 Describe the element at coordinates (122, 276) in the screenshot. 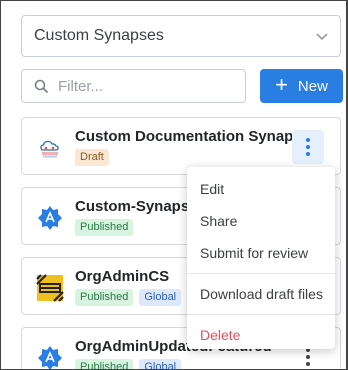

I see `card-title: OrgAdminCS` at that location.